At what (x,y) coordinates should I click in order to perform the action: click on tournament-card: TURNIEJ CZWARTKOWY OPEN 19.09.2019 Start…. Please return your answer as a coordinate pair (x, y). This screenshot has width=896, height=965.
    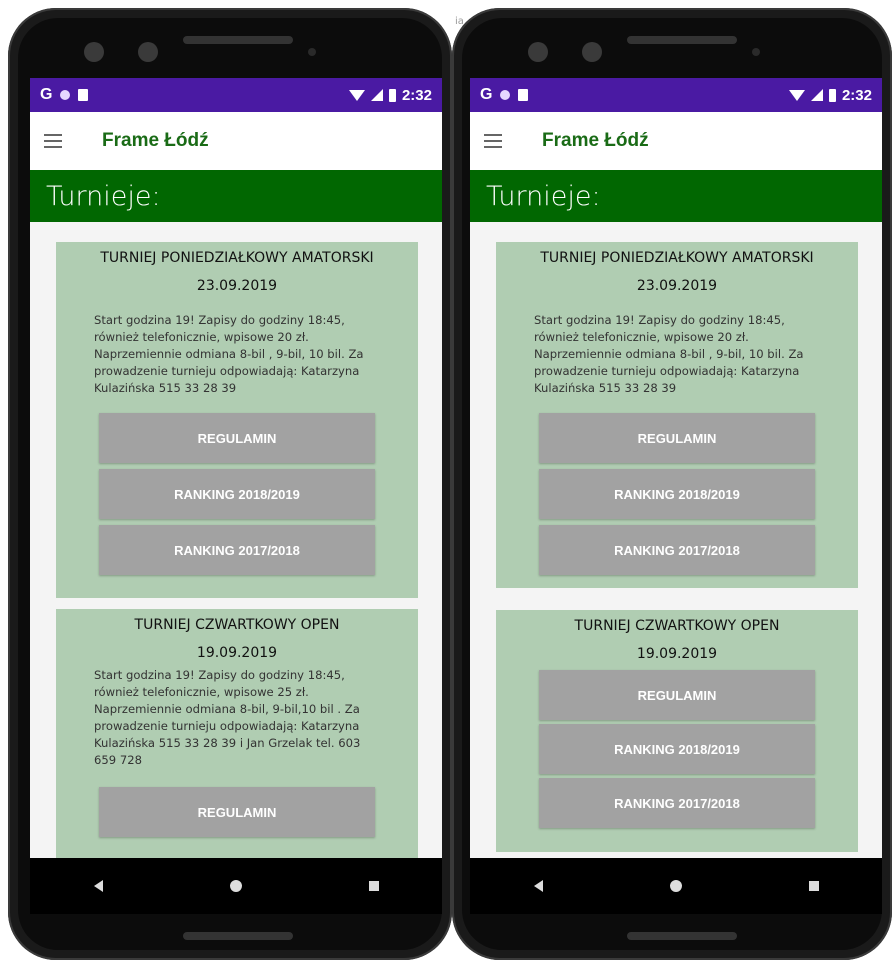
    Looking at the image, I should click on (237, 733).